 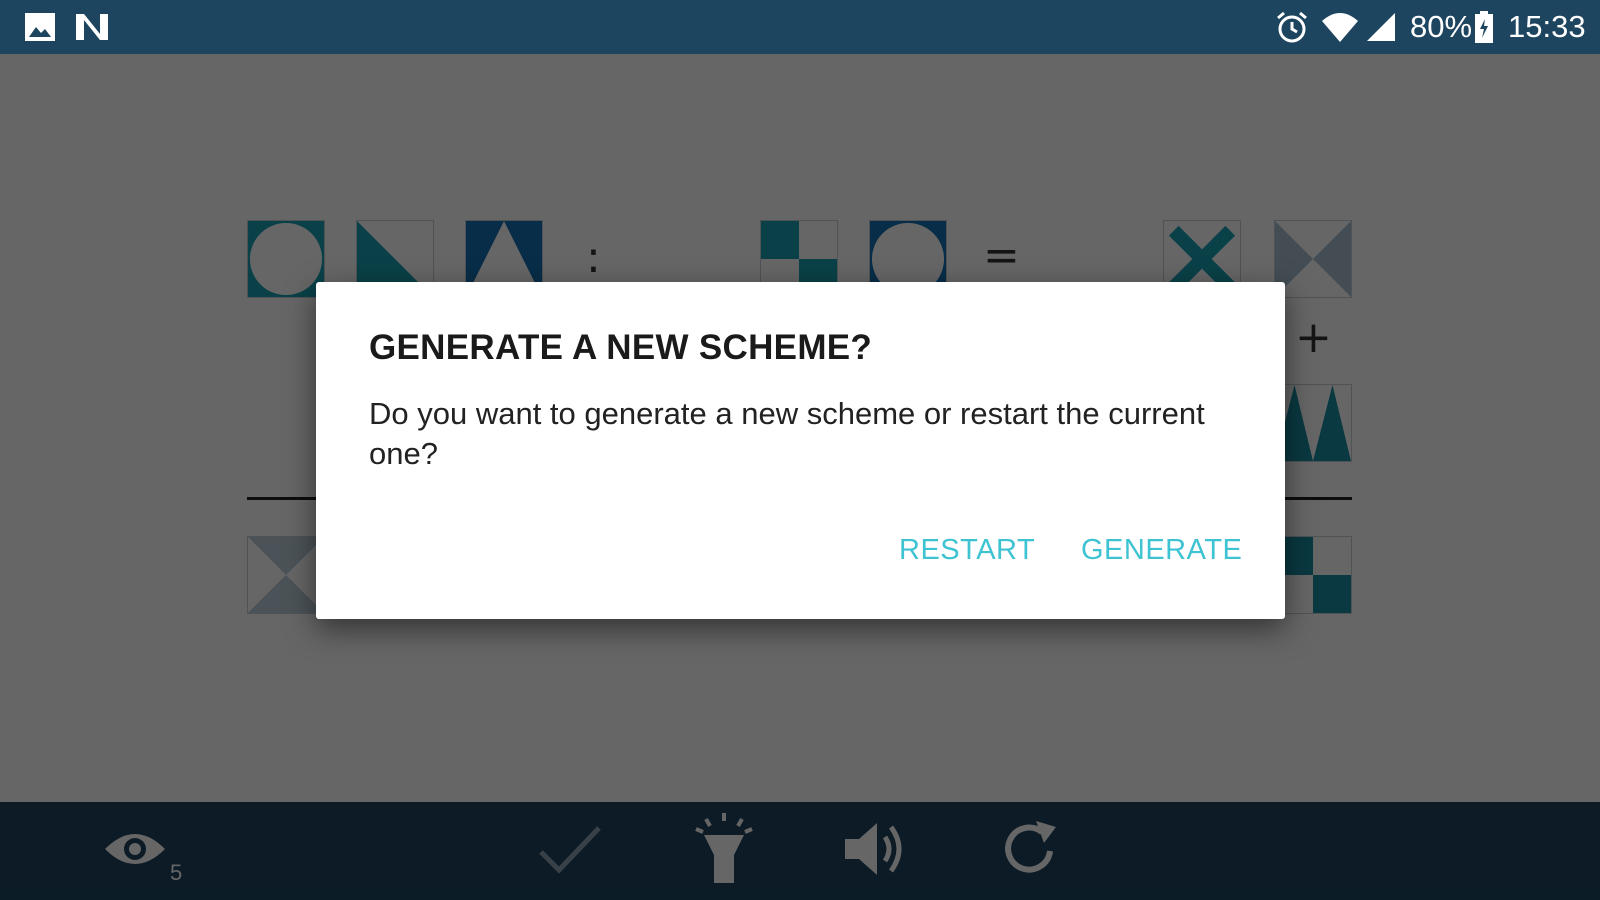 What do you see at coordinates (1340, 27) in the screenshot?
I see `wifi-icon` at bounding box center [1340, 27].